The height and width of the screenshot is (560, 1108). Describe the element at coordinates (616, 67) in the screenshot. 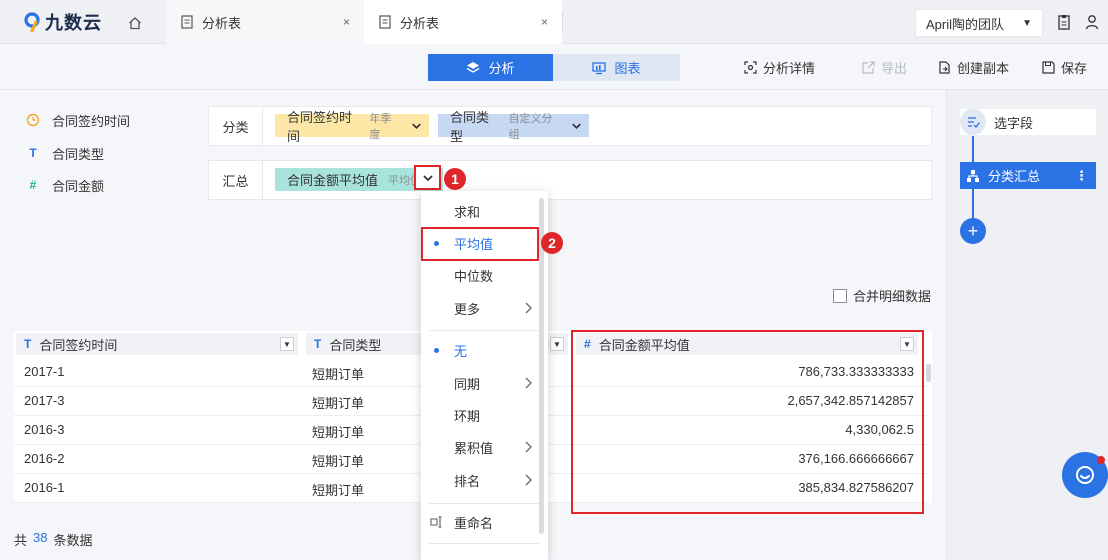

I see `chart-mode-button: 图表` at that location.